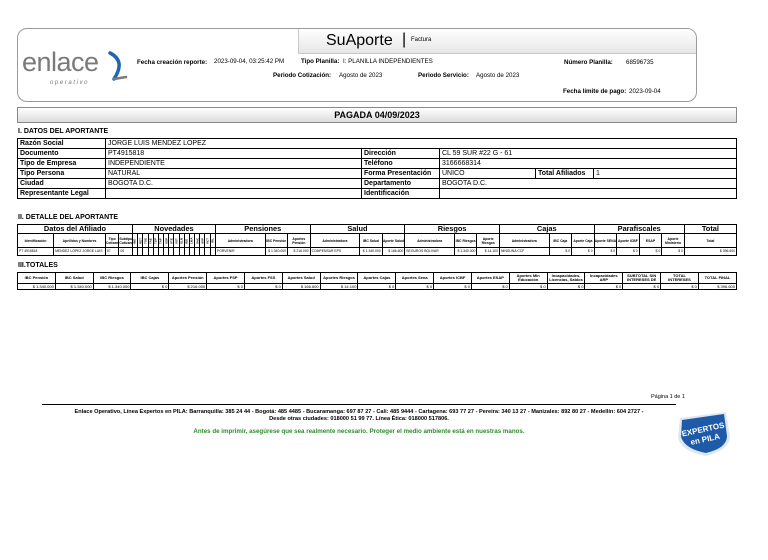  Describe the element at coordinates (645, 91) in the screenshot. I see `fecha-limite-value: 2023-09-04` at that location.